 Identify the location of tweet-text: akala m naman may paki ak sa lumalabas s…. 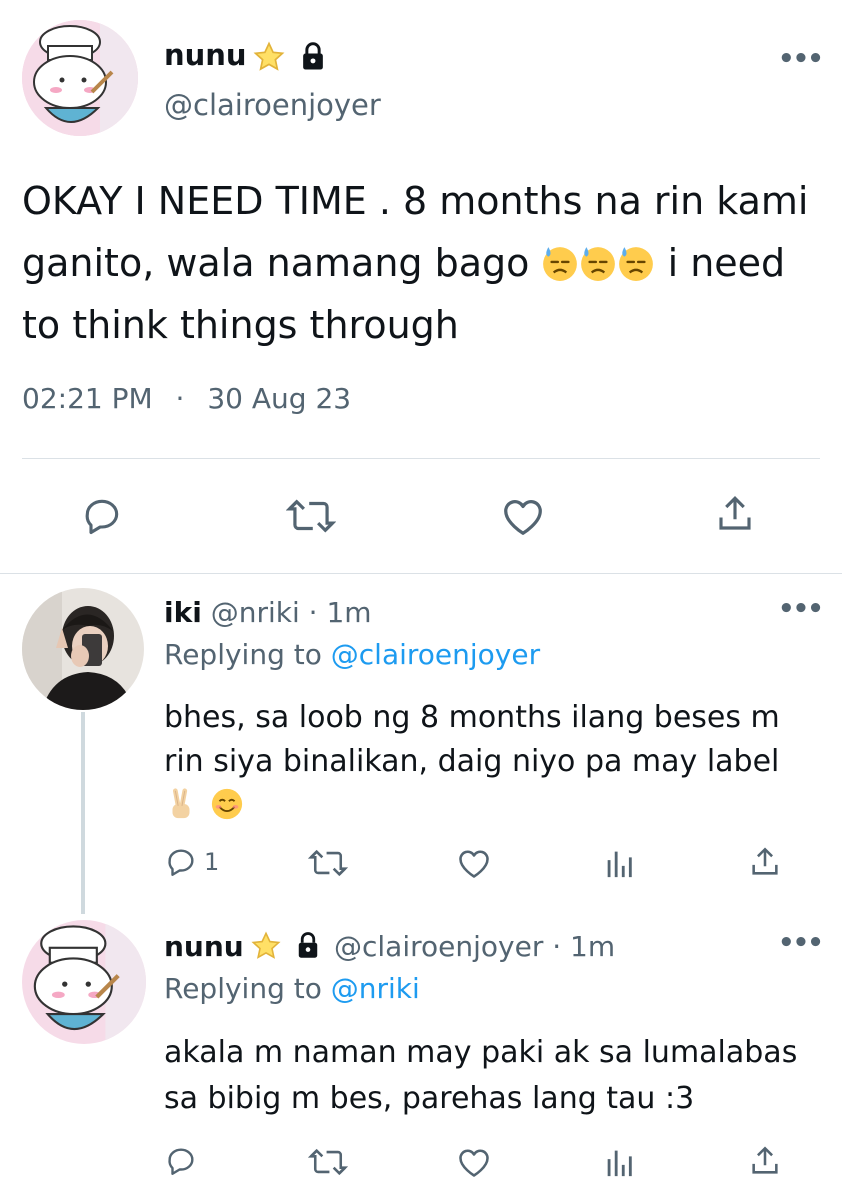
(481, 1075).